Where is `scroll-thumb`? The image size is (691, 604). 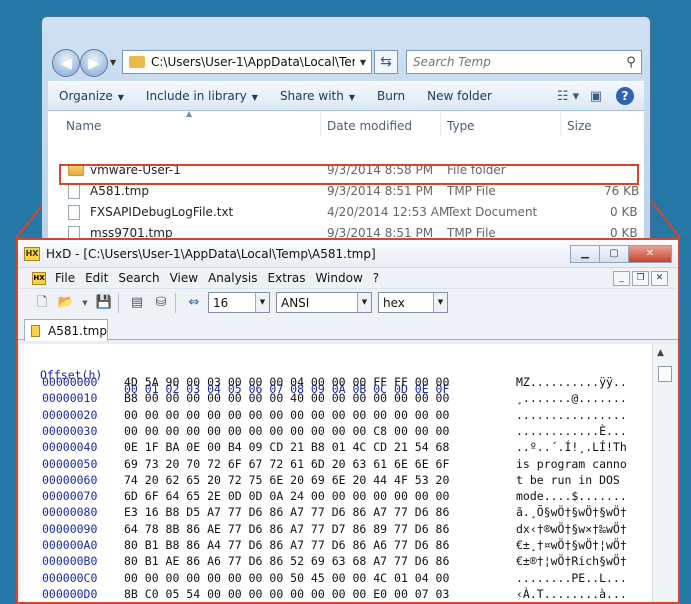
scroll-thumb is located at coordinates (665, 374).